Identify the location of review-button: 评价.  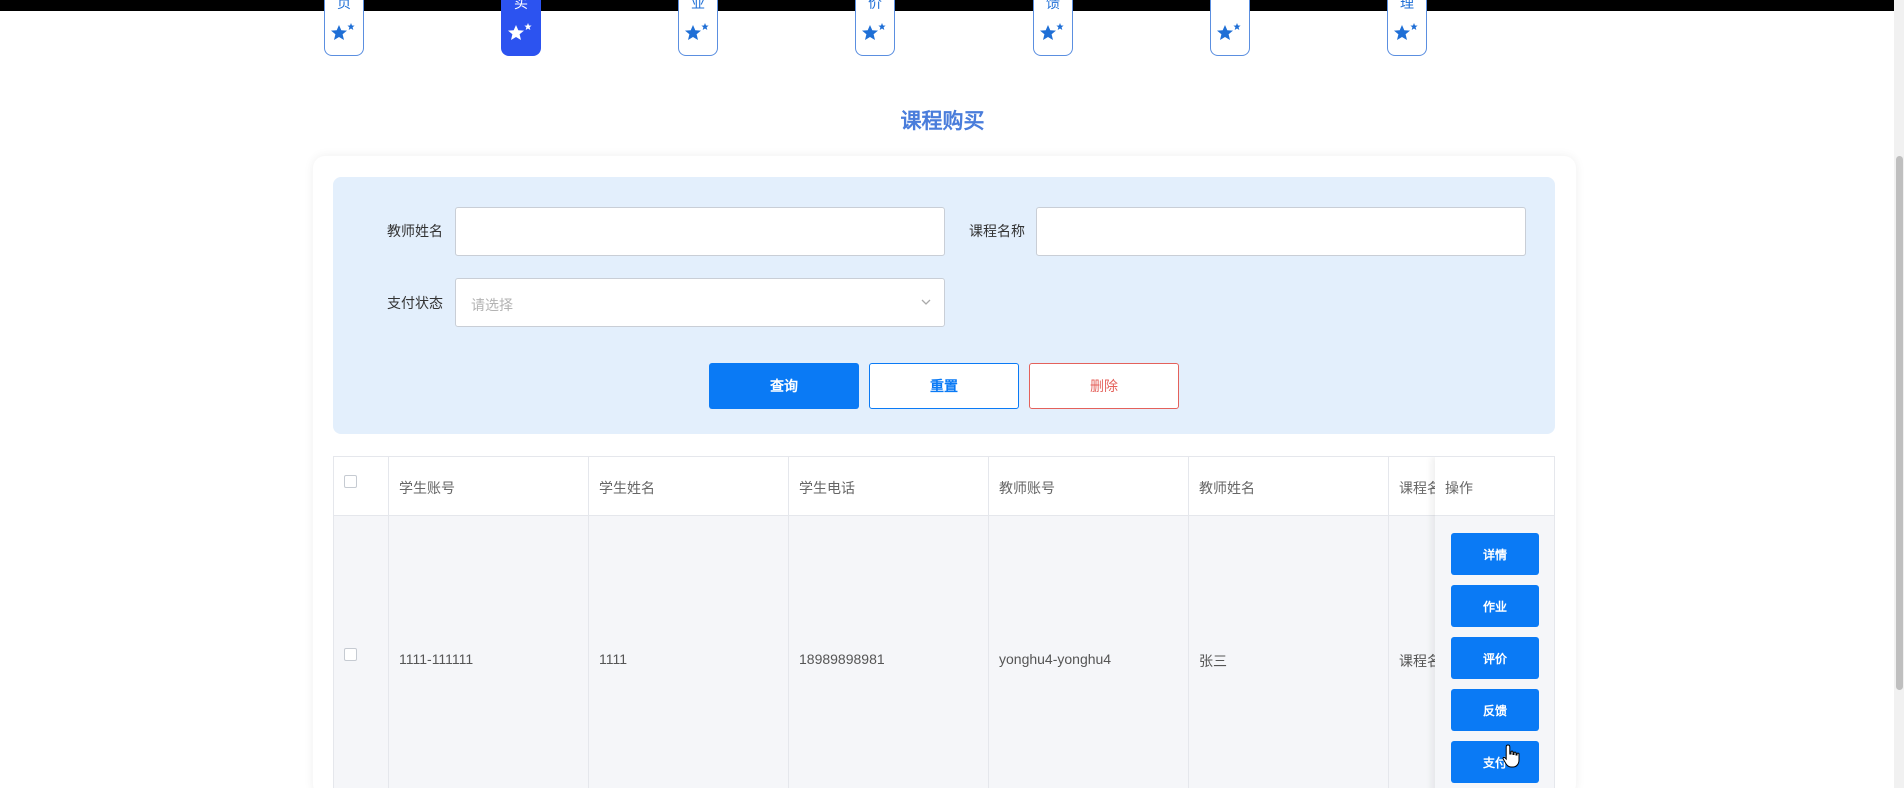
(1495, 658).